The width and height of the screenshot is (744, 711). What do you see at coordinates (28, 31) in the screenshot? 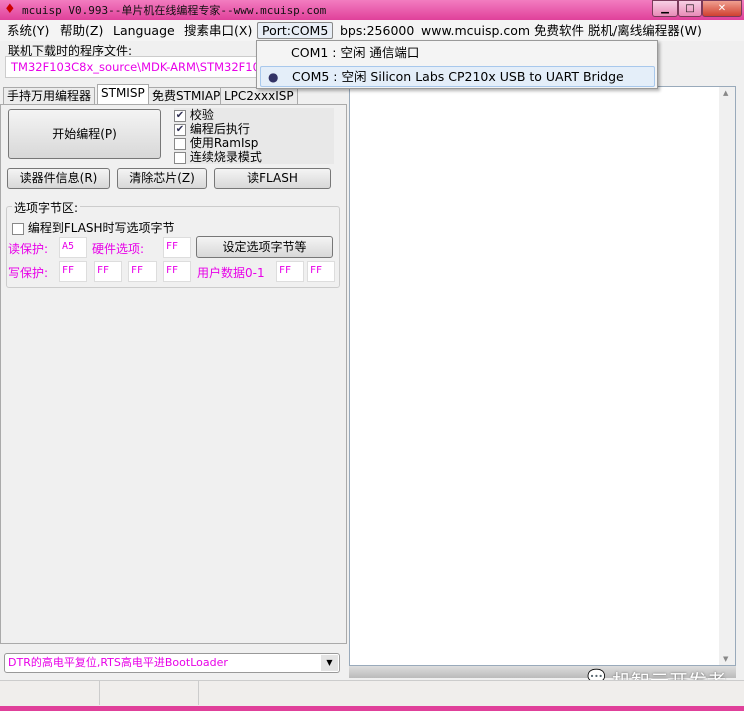
I see `menu-system: 系统(Y)` at bounding box center [28, 31].